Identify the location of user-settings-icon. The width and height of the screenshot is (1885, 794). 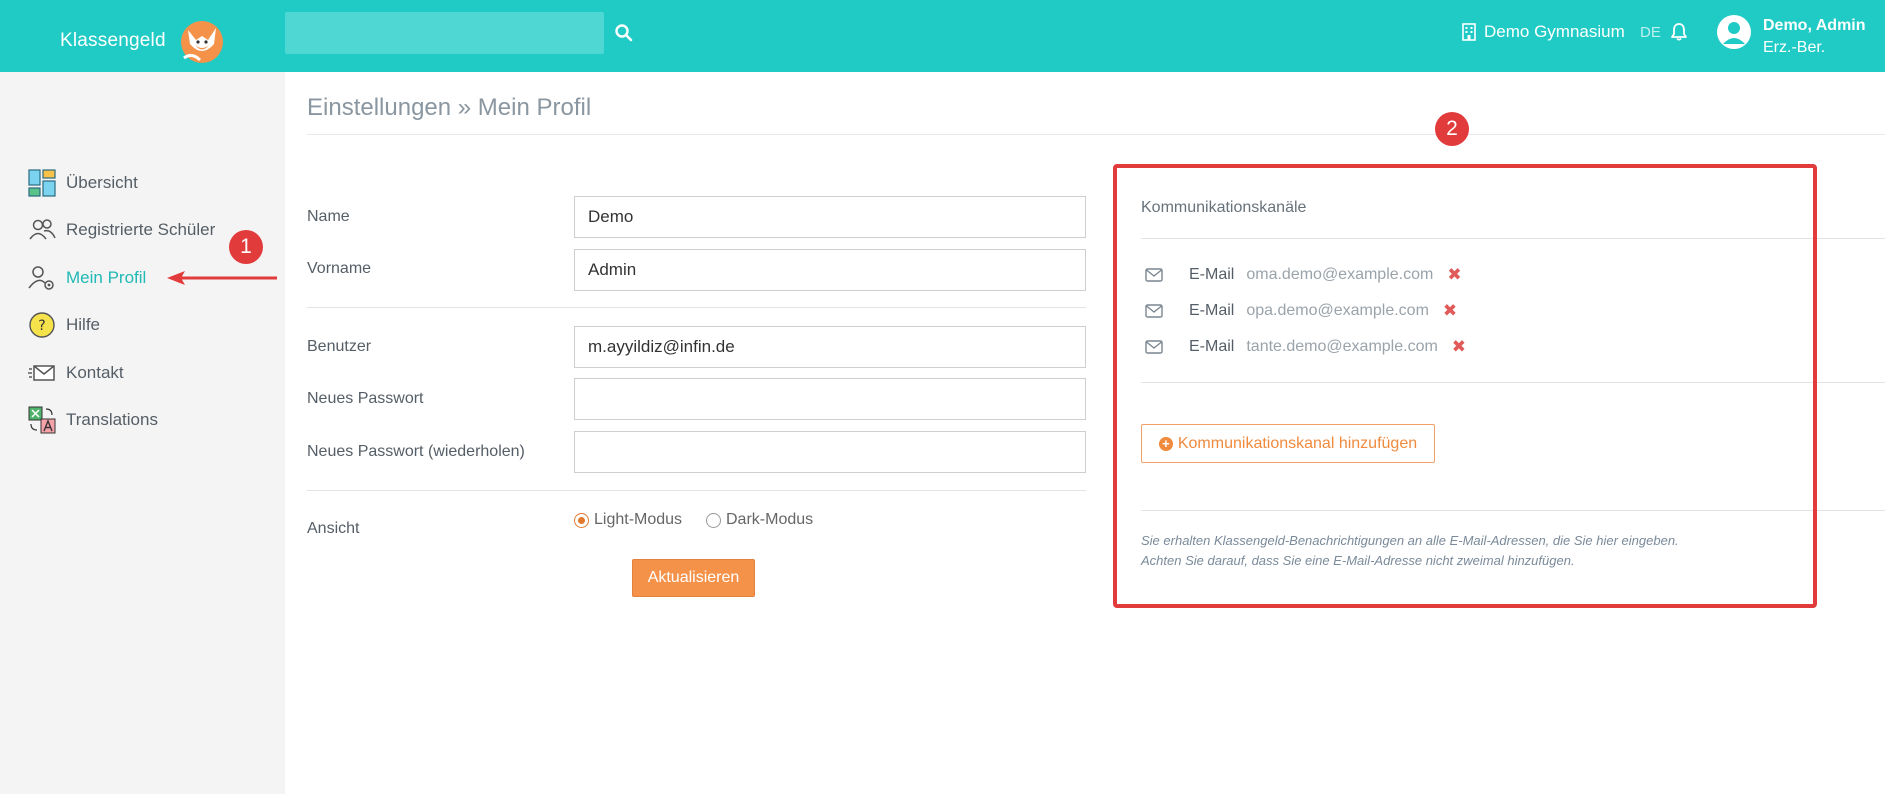
(41, 278).